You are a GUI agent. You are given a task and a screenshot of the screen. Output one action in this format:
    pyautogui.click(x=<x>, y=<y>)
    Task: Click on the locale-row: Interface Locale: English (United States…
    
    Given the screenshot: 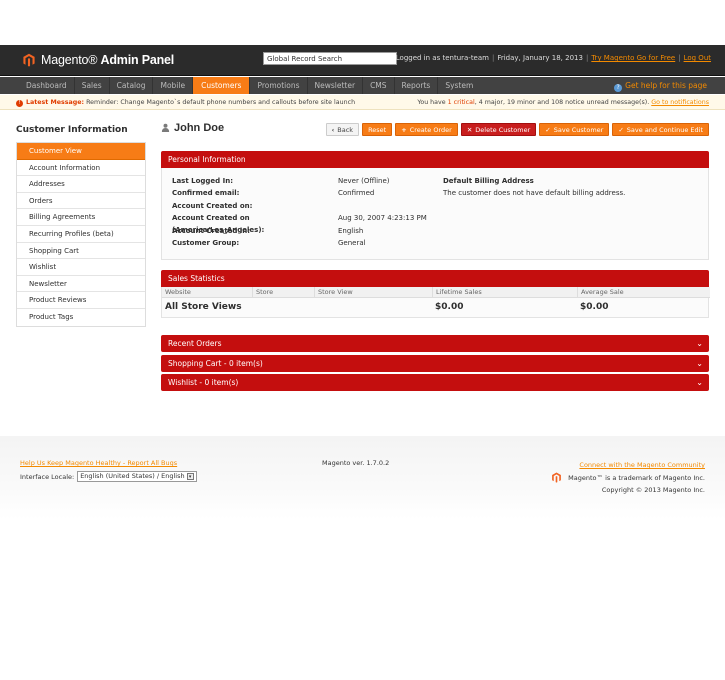 What is the action you would take?
    pyautogui.click(x=108, y=476)
    